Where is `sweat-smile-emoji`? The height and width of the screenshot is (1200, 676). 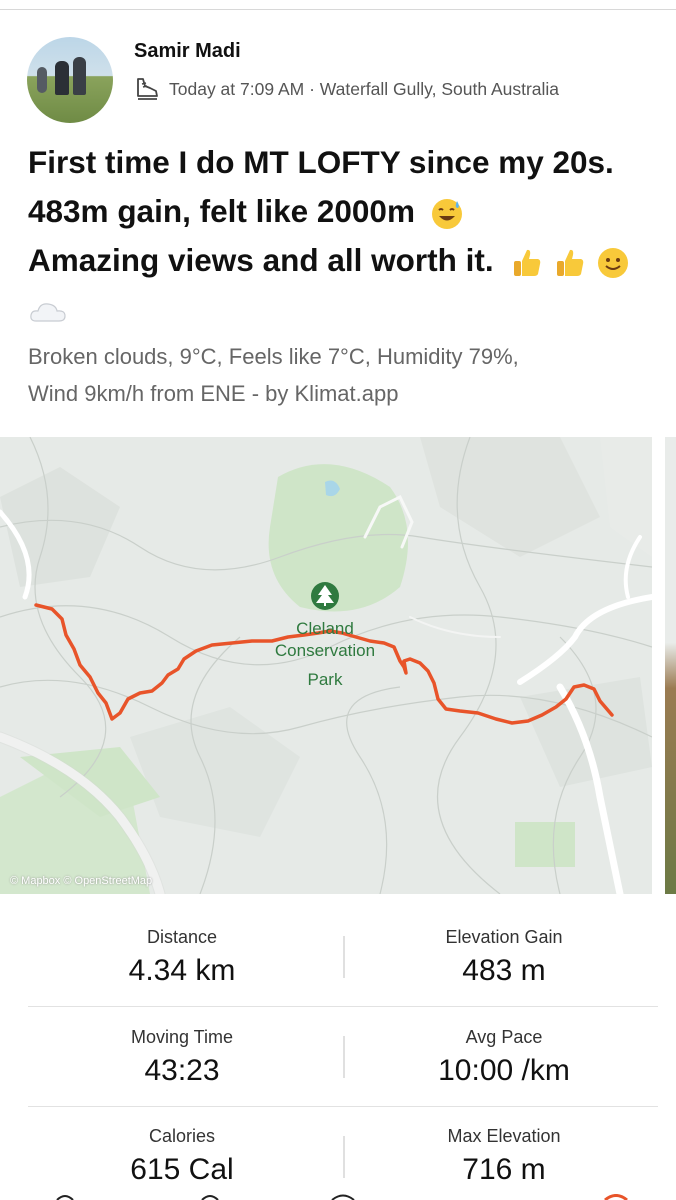
sweat-smile-emoji is located at coordinates (446, 213).